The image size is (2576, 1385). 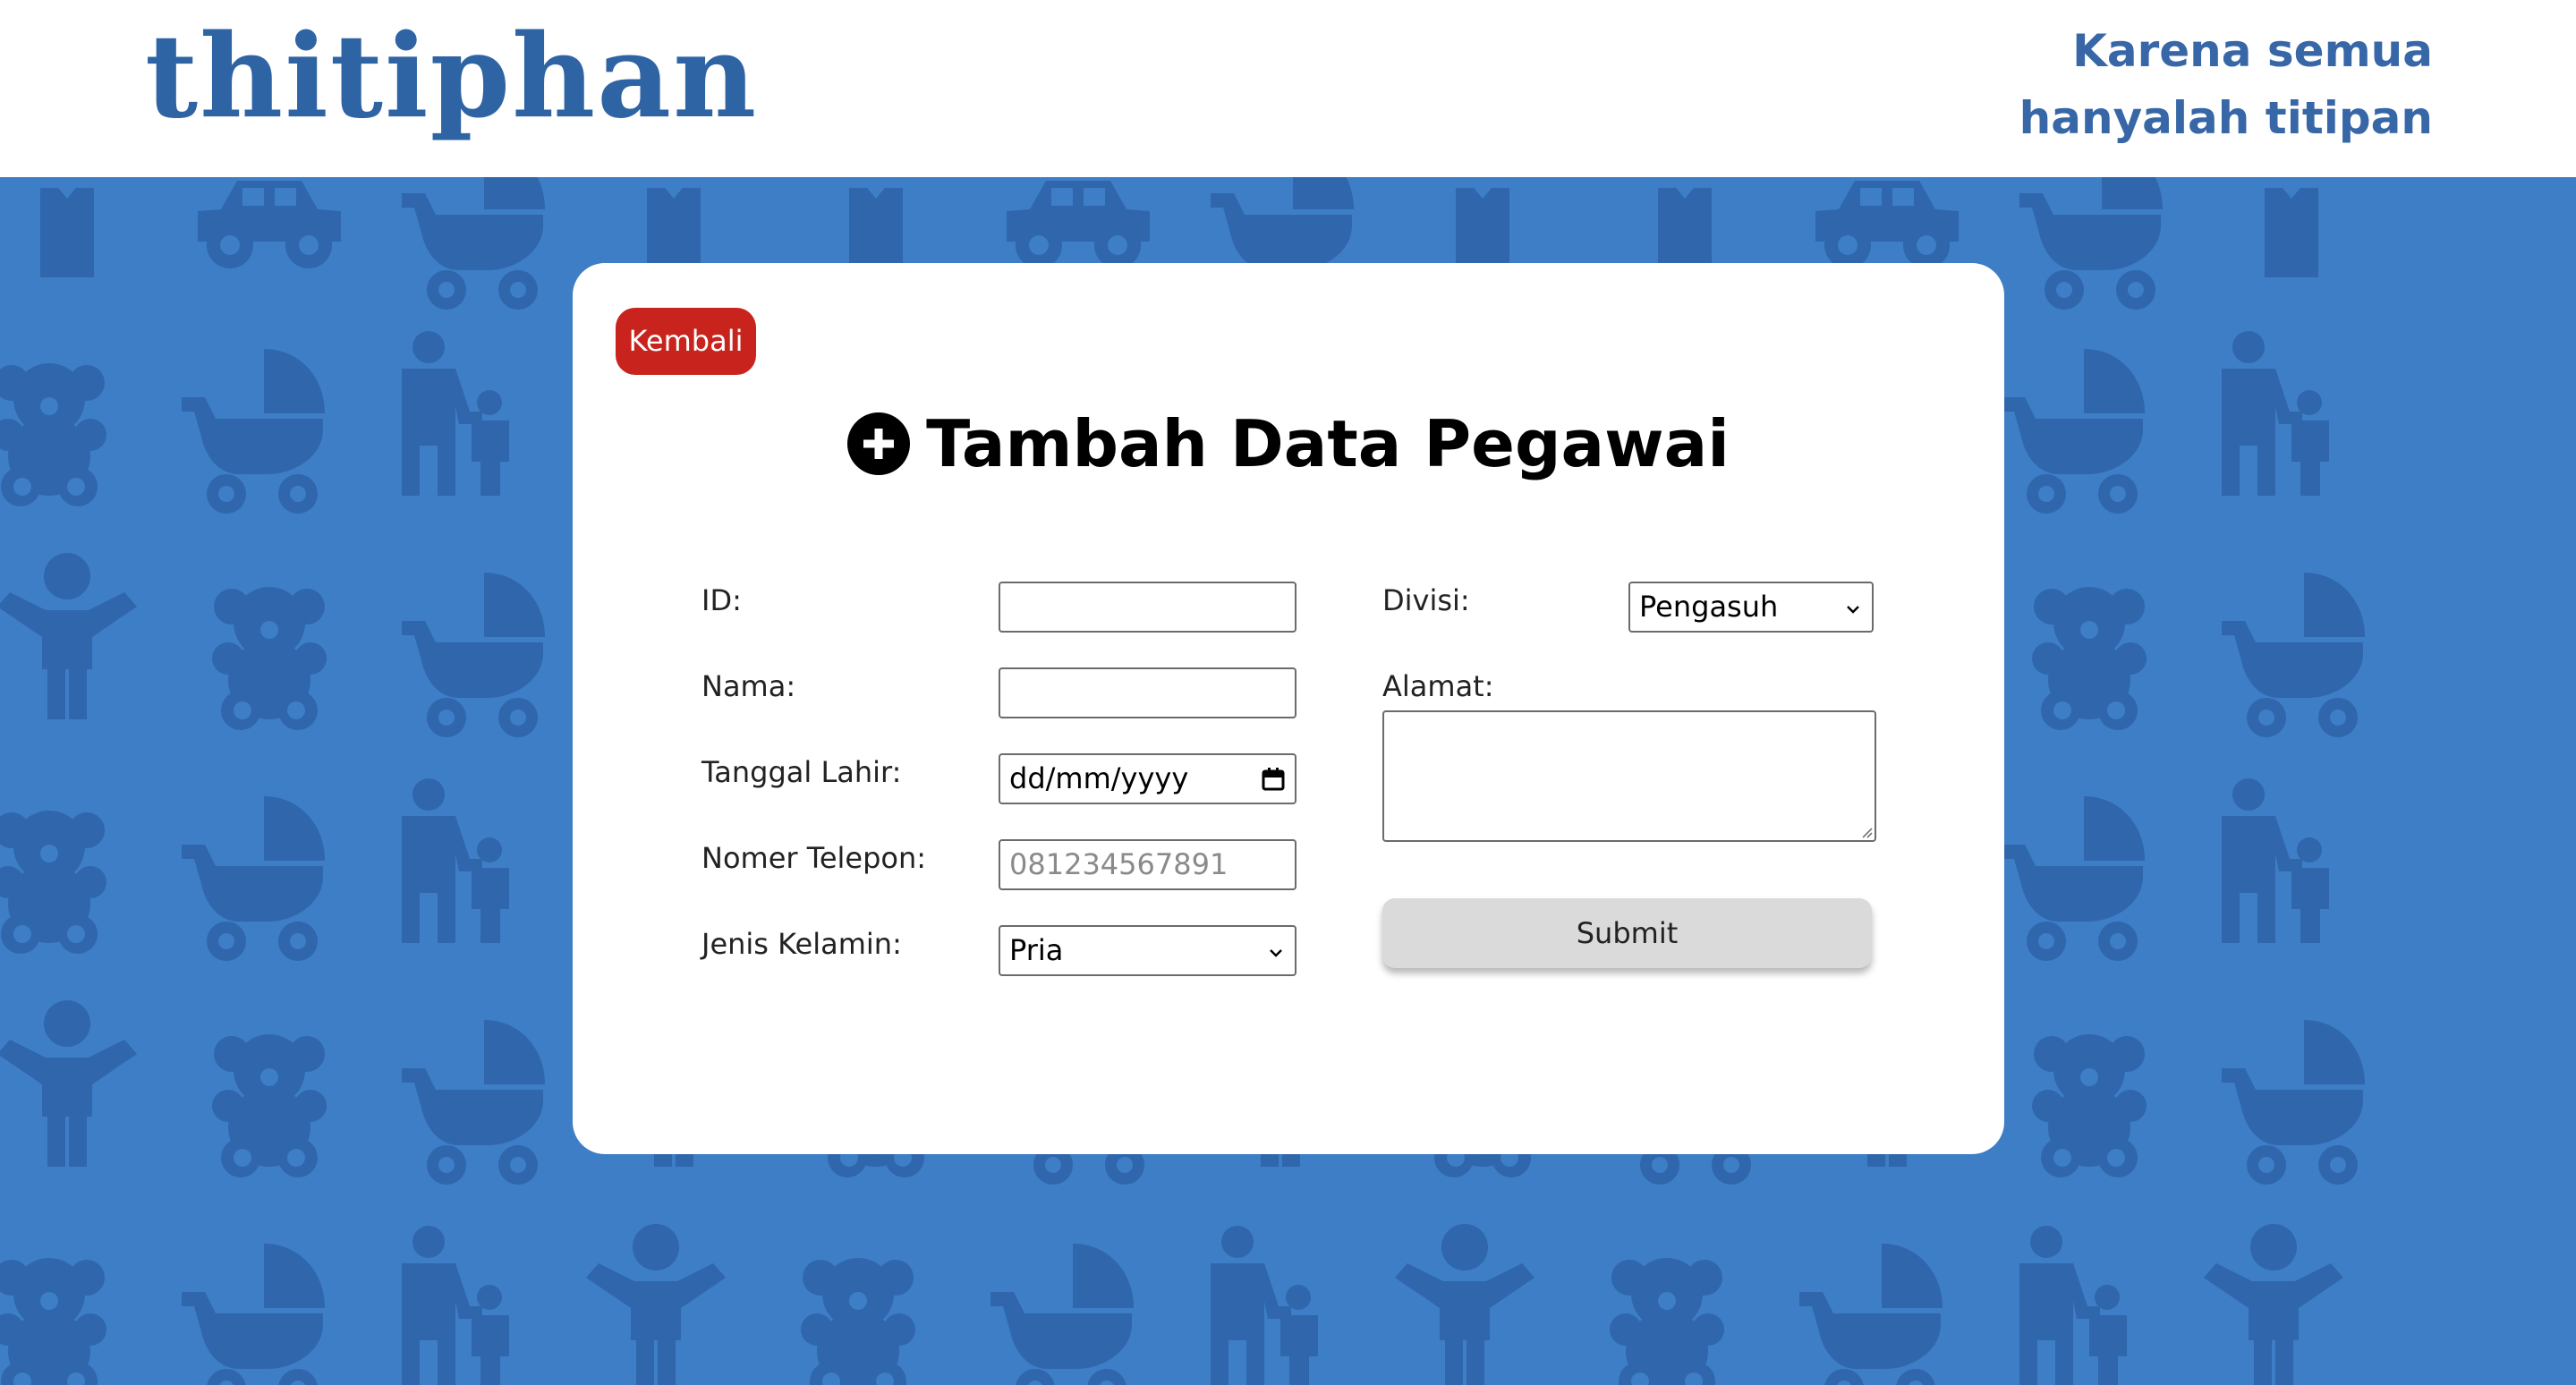 What do you see at coordinates (1036, 950) in the screenshot?
I see `jenis-kelamin-value: Pria` at bounding box center [1036, 950].